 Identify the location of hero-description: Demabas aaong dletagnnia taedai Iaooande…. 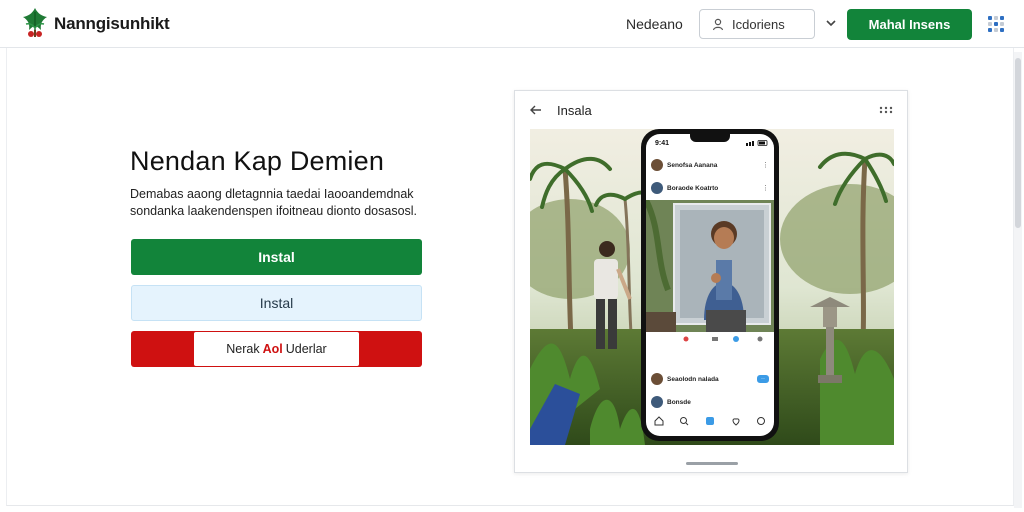
(274, 202).